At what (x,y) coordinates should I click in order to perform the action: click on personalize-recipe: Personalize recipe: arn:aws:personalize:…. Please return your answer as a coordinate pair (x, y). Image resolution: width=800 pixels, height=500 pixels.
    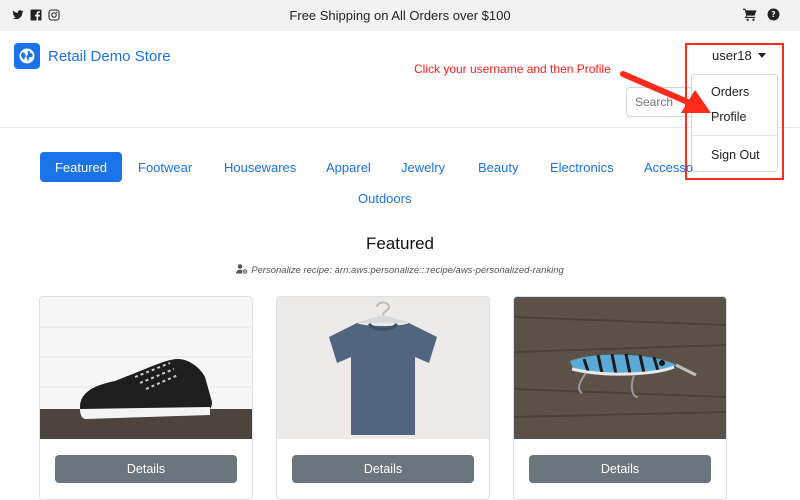
    Looking at the image, I should click on (400, 270).